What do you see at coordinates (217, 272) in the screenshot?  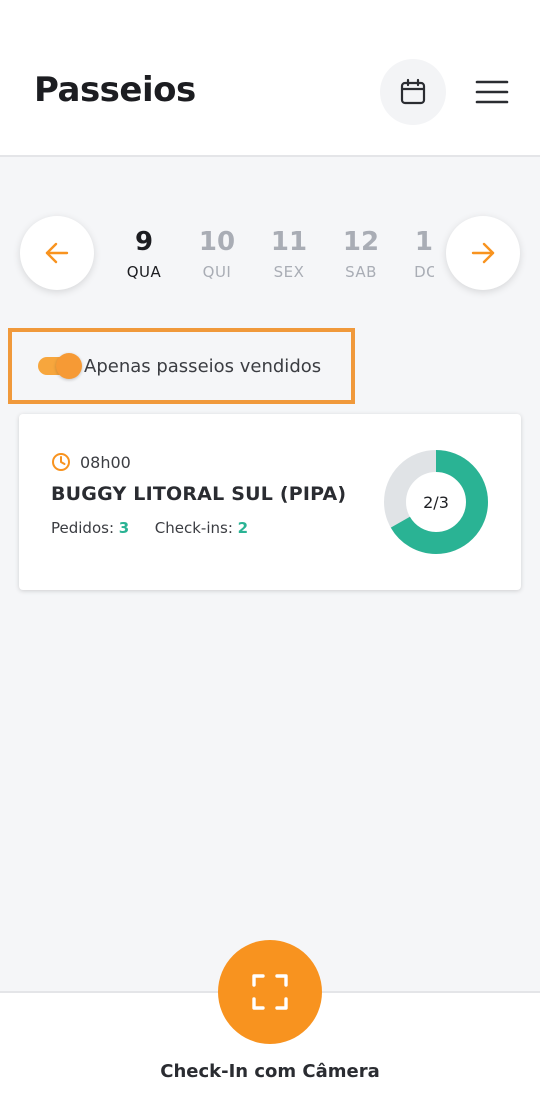 I see `day-weekday: QUI` at bounding box center [217, 272].